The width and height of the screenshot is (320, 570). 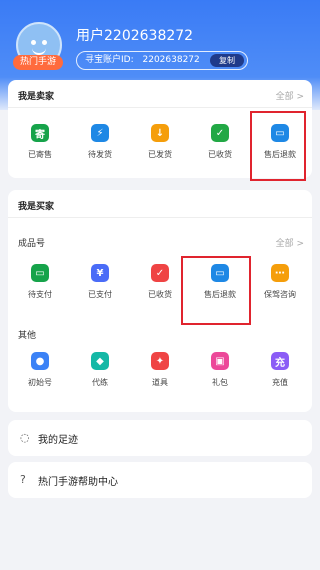 I want to click on seller-item-4: ✓ 已收货, so click(x=220, y=142).